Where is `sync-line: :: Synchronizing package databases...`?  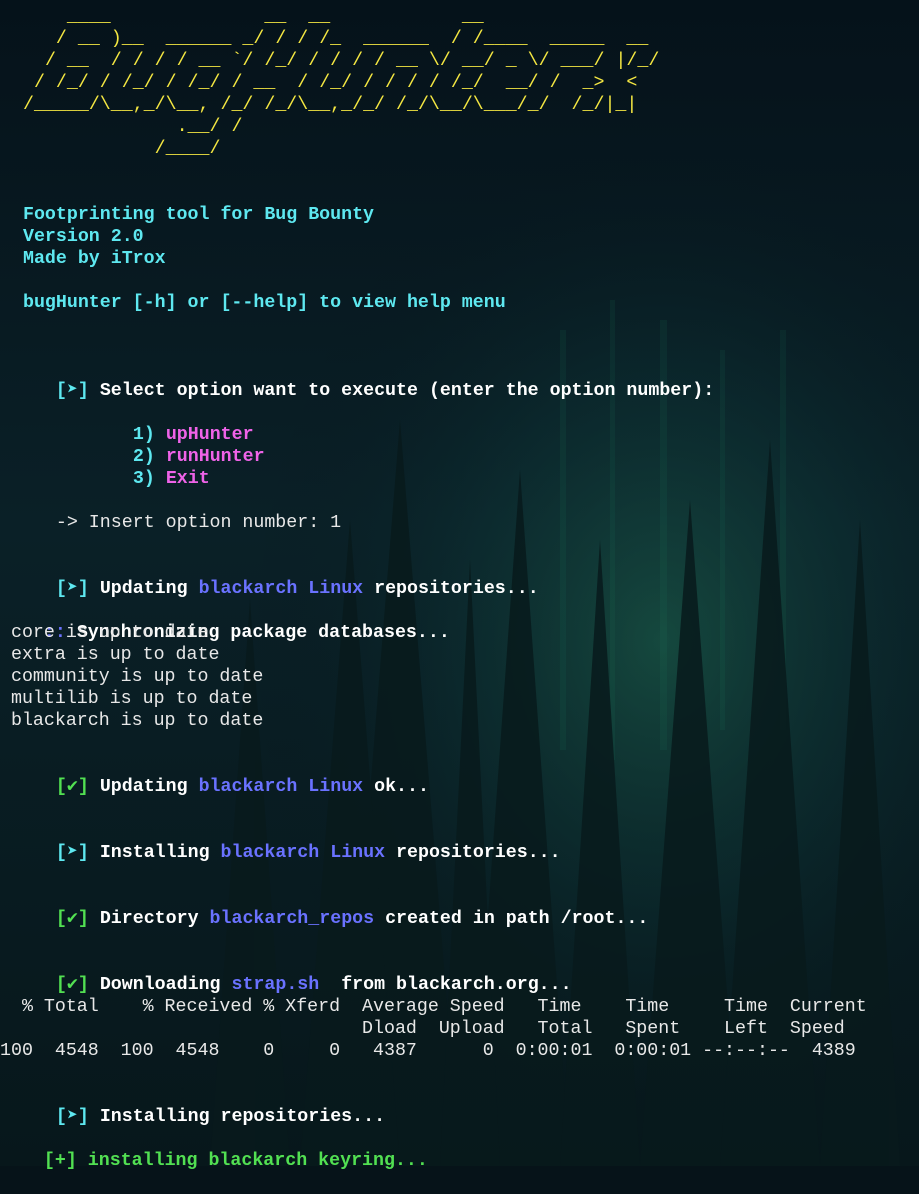 sync-line: :: Synchronizing package databases... is located at coordinates (225, 621).